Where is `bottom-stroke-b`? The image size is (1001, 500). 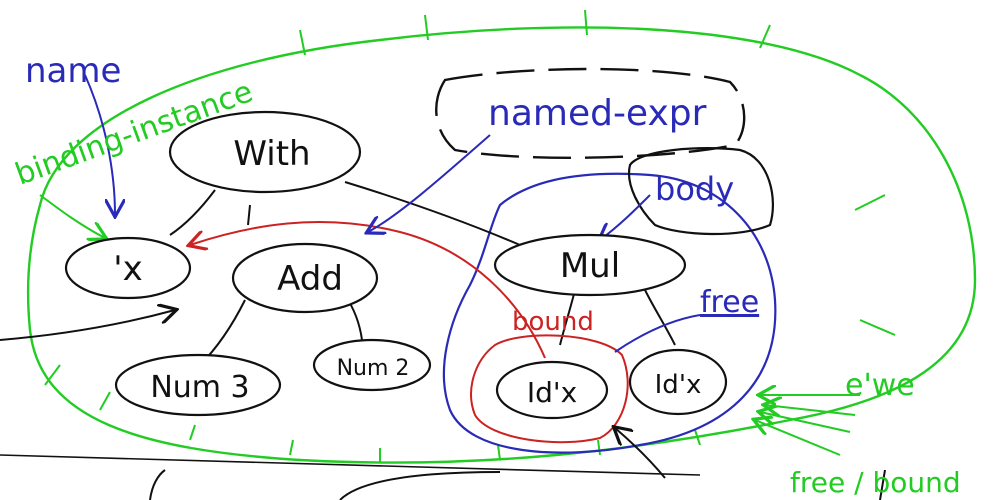 bottom-stroke-b is located at coordinates (420, 485).